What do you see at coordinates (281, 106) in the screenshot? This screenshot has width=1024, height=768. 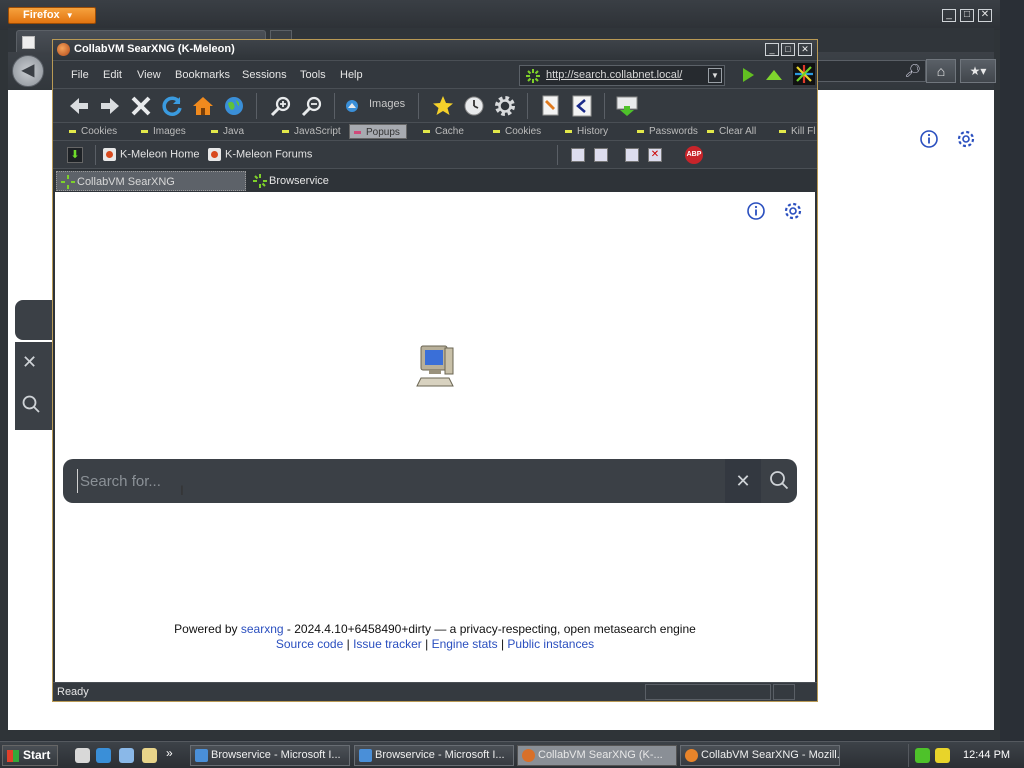 I see `zoom-in-icon` at bounding box center [281, 106].